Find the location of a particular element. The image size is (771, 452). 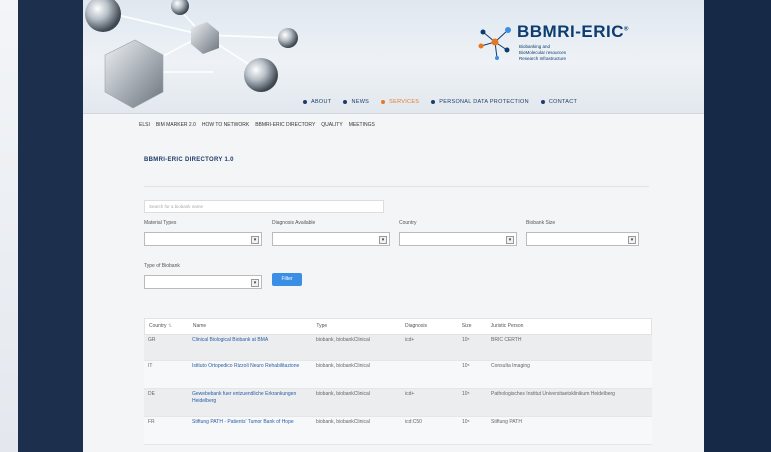

nav-services: SERVICES is located at coordinates (400, 102).